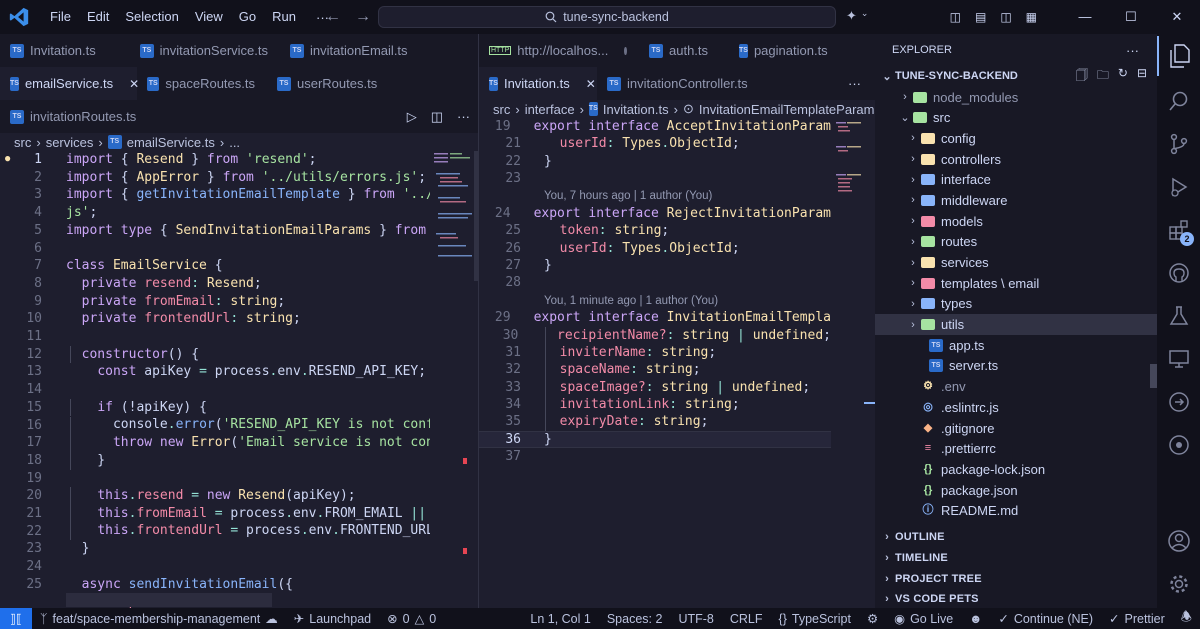 This screenshot has width=1200, height=629. Describe the element at coordinates (1178, 316) in the screenshot. I see `testing-icon` at that location.